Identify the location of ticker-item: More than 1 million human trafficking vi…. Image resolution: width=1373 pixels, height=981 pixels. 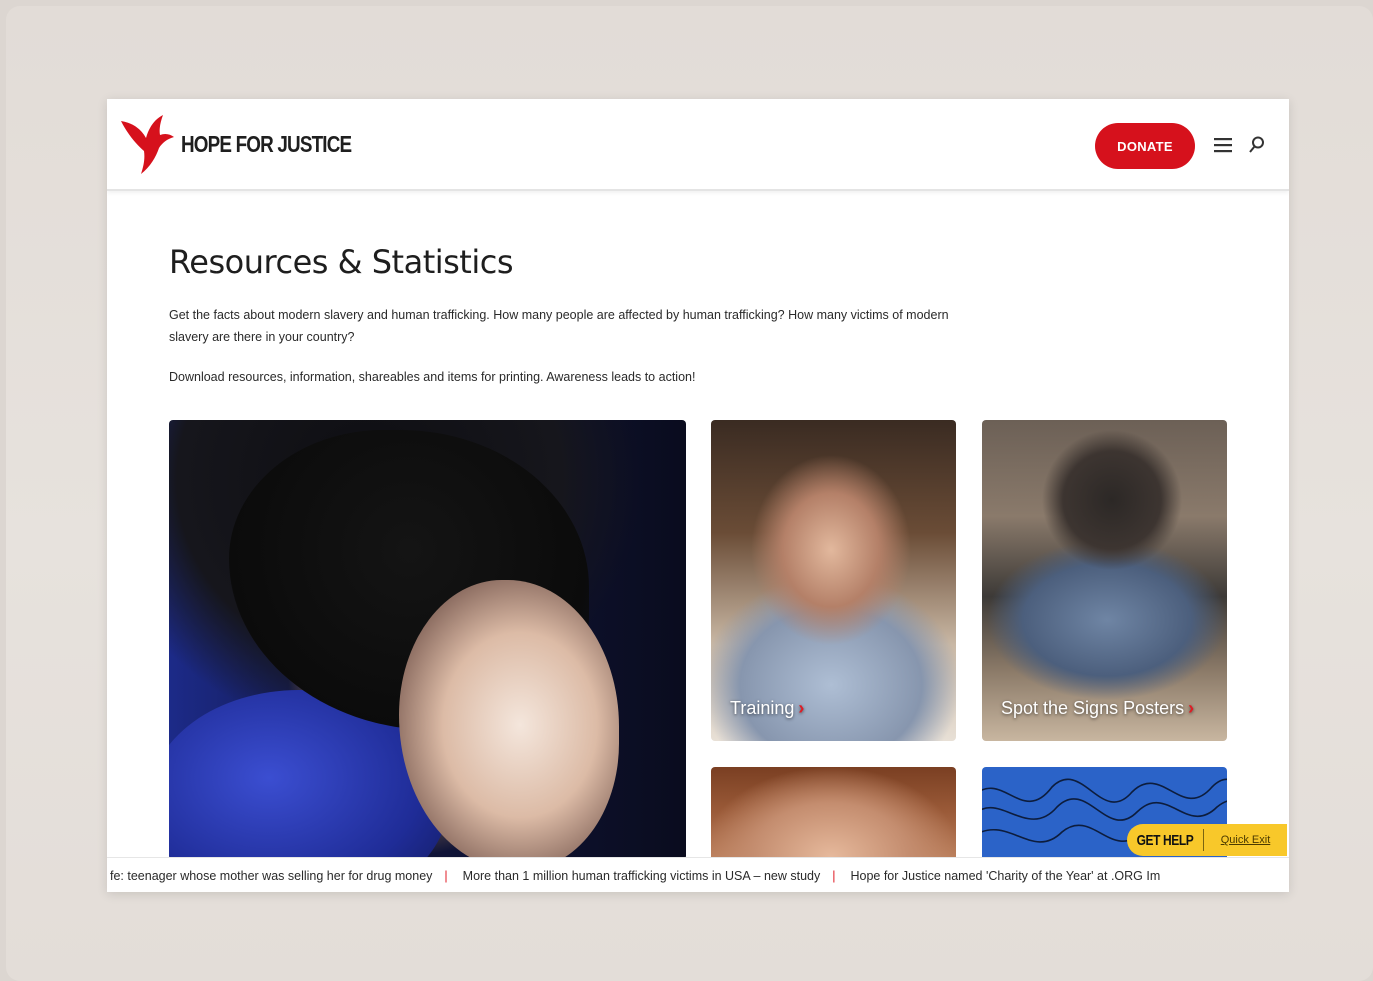
(640, 876).